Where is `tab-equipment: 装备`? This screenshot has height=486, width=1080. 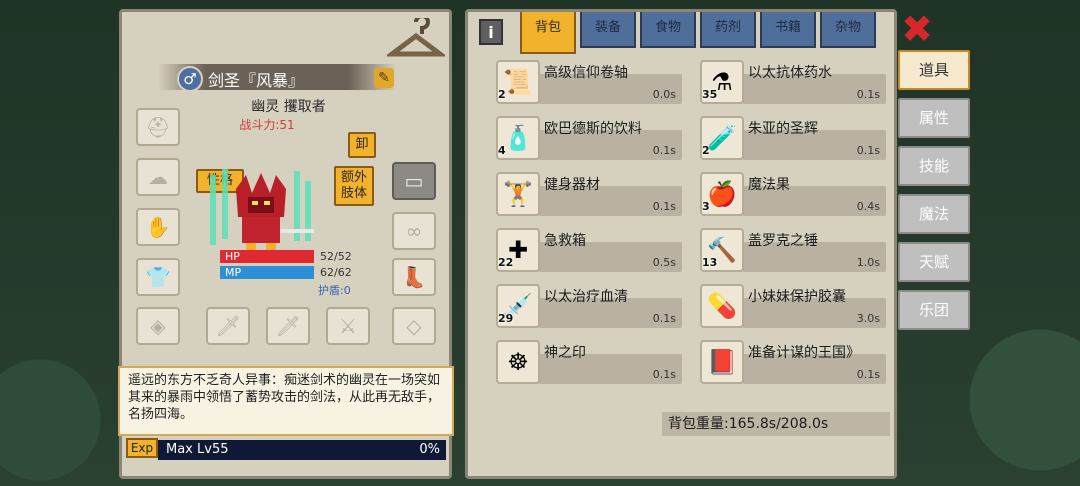
tab-equipment: 装备 is located at coordinates (608, 30).